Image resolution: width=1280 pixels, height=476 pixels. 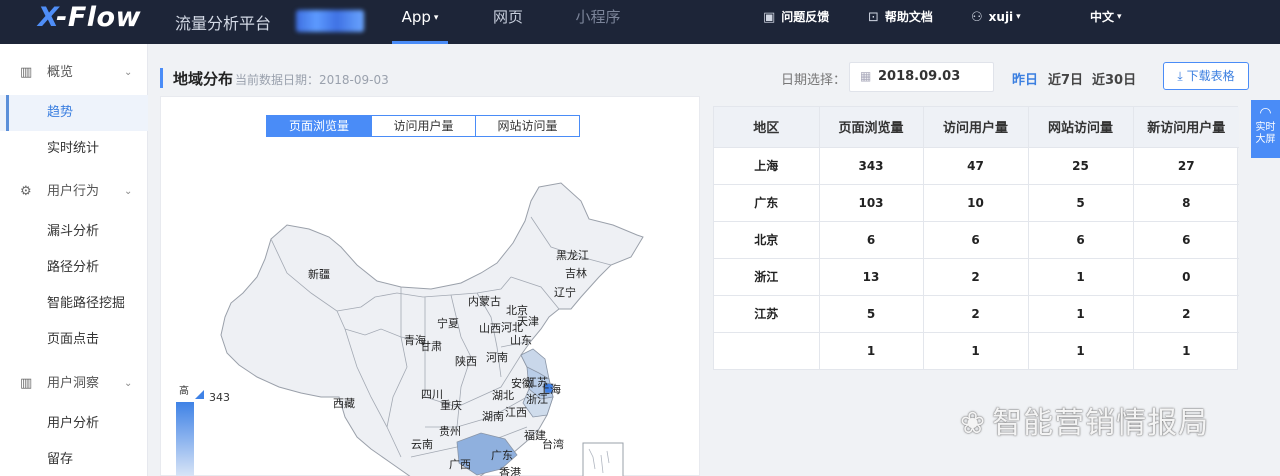 What do you see at coordinates (466, 361) in the screenshot?
I see `province-label: 陕西` at bounding box center [466, 361].